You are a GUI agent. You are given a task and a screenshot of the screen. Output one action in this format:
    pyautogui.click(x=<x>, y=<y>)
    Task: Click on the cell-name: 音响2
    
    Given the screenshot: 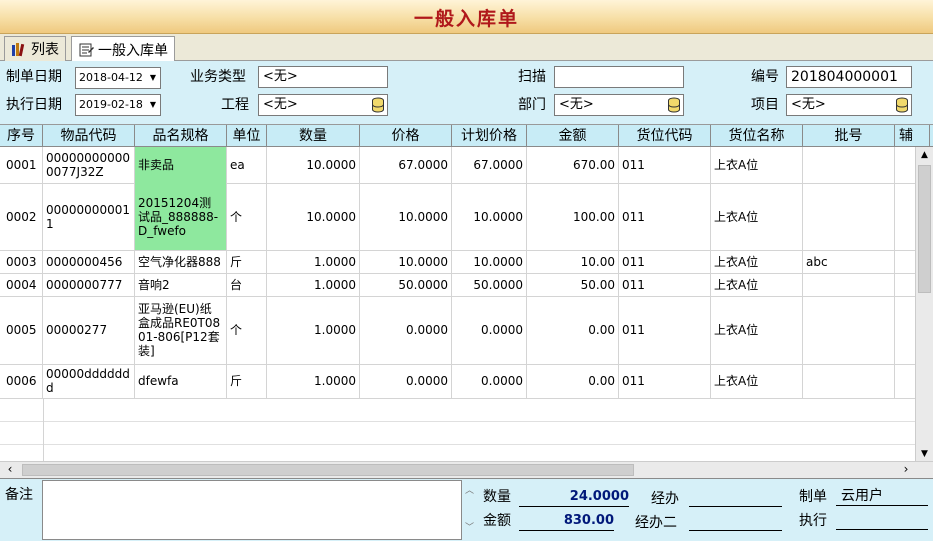 What is the action you would take?
    pyautogui.click(x=181, y=284)
    